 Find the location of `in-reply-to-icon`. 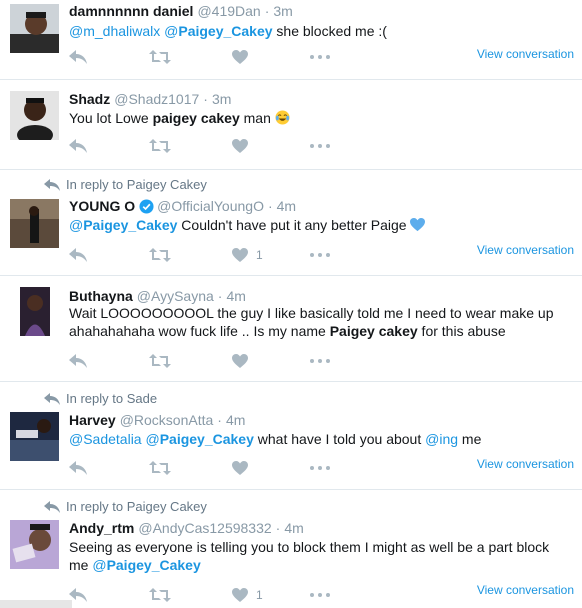

in-reply-to-icon is located at coordinates (52, 399).